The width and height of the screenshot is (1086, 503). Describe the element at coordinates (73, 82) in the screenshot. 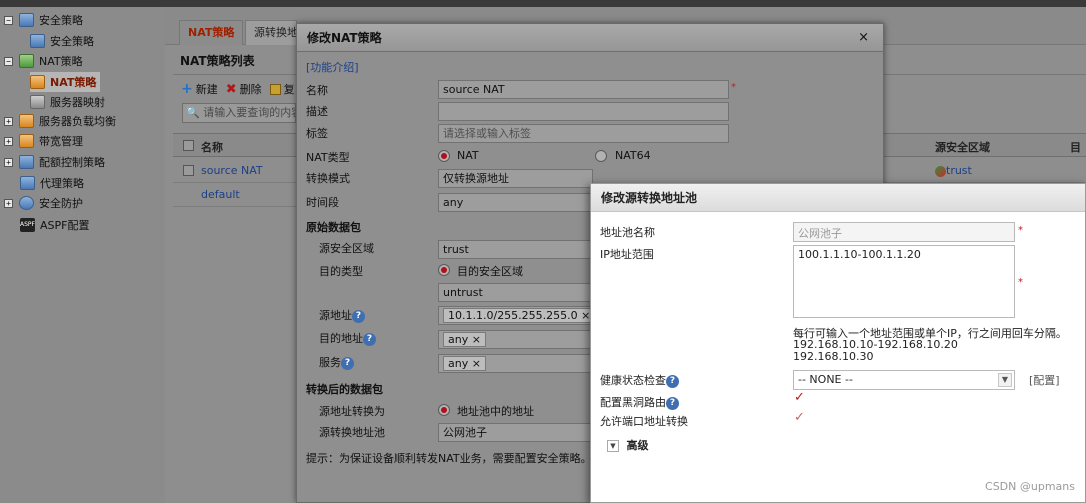

I see `tree-item-label: NAT策略` at that location.